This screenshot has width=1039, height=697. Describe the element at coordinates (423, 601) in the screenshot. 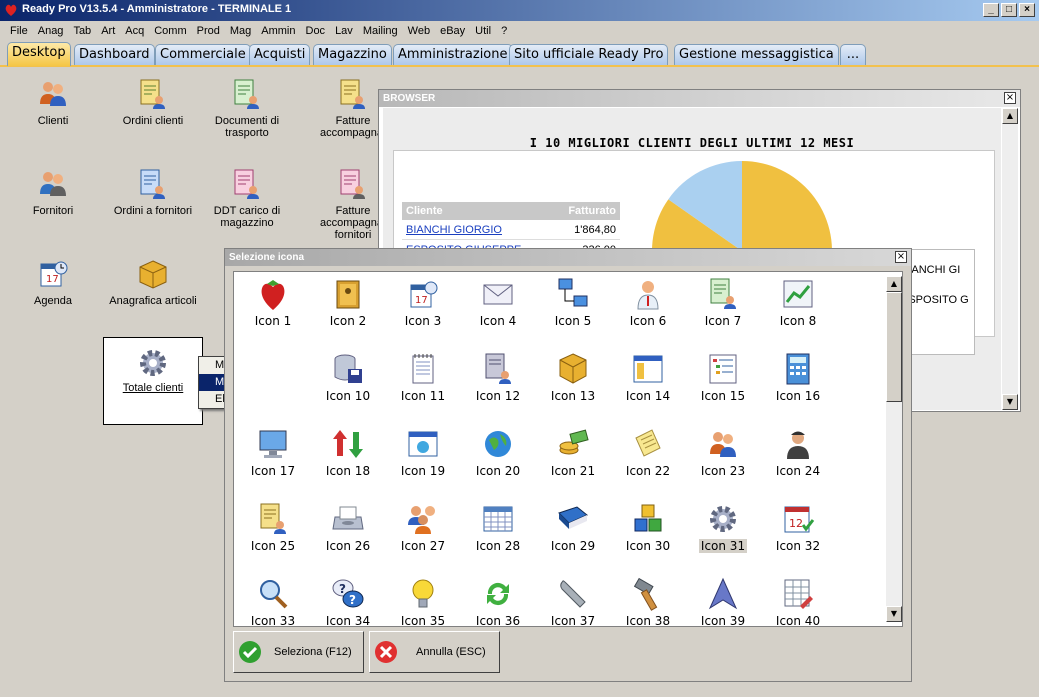

I see `icon-cell-35: Icon 35` at that location.